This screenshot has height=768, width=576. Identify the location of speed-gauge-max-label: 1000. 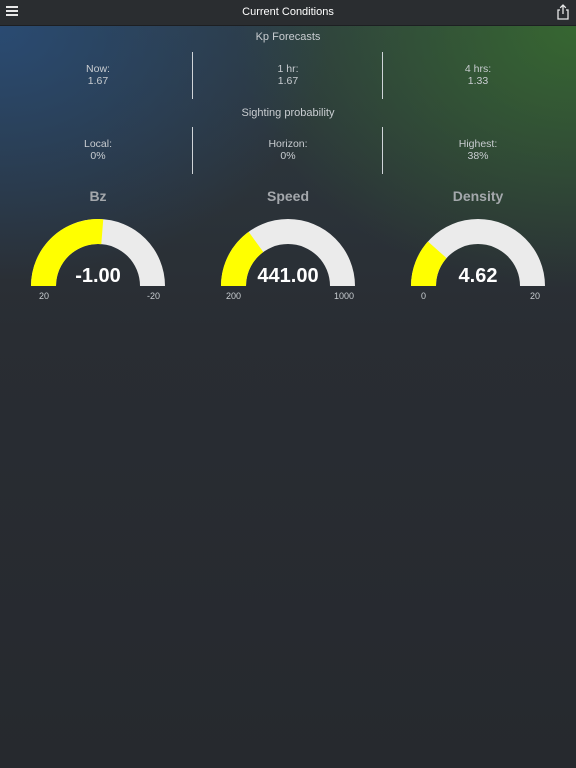
(343, 296).